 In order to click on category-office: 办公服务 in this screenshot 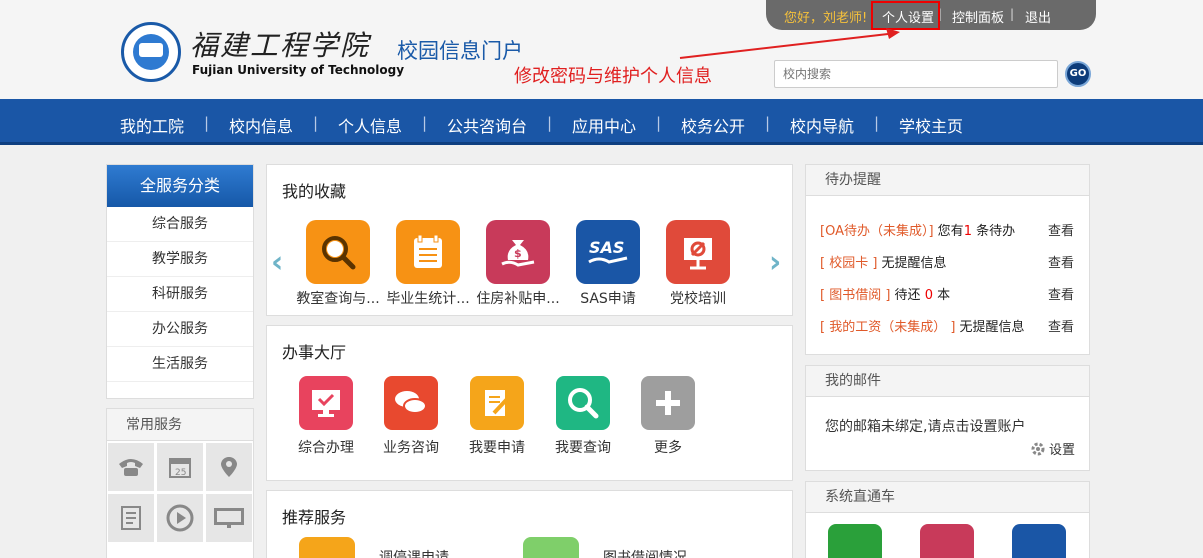, I will do `click(180, 329)`.